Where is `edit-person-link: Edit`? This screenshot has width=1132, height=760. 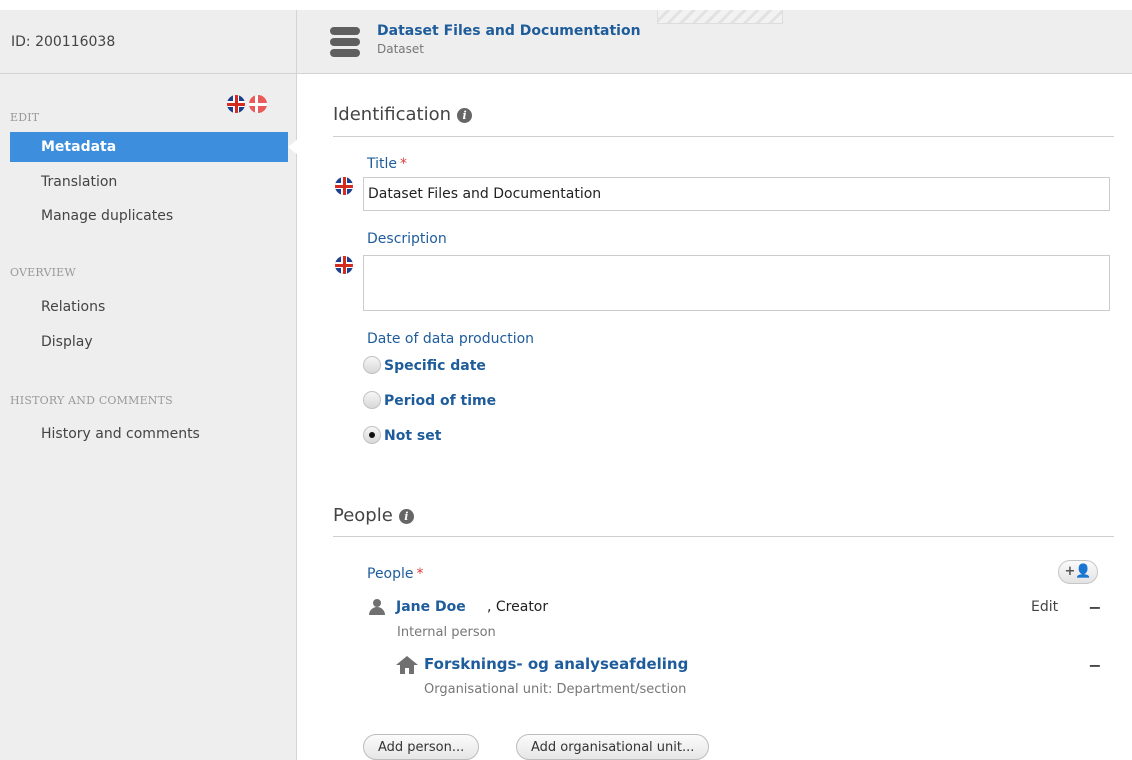 edit-person-link: Edit is located at coordinates (1044, 607).